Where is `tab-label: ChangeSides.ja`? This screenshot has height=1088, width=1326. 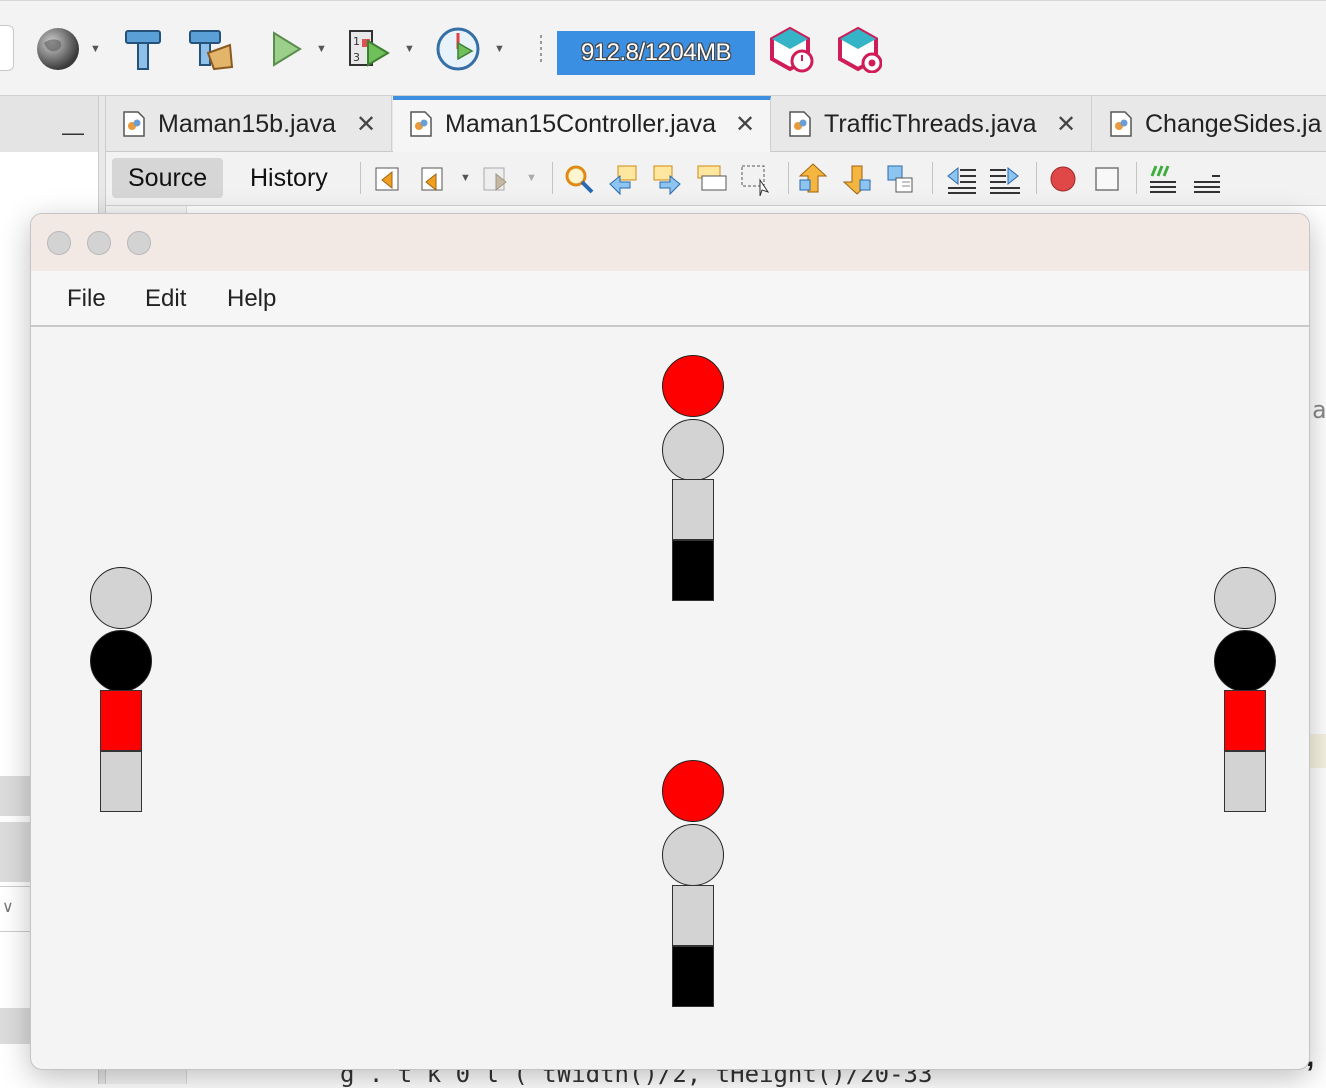
tab-label: ChangeSides.ja is located at coordinates (1233, 124).